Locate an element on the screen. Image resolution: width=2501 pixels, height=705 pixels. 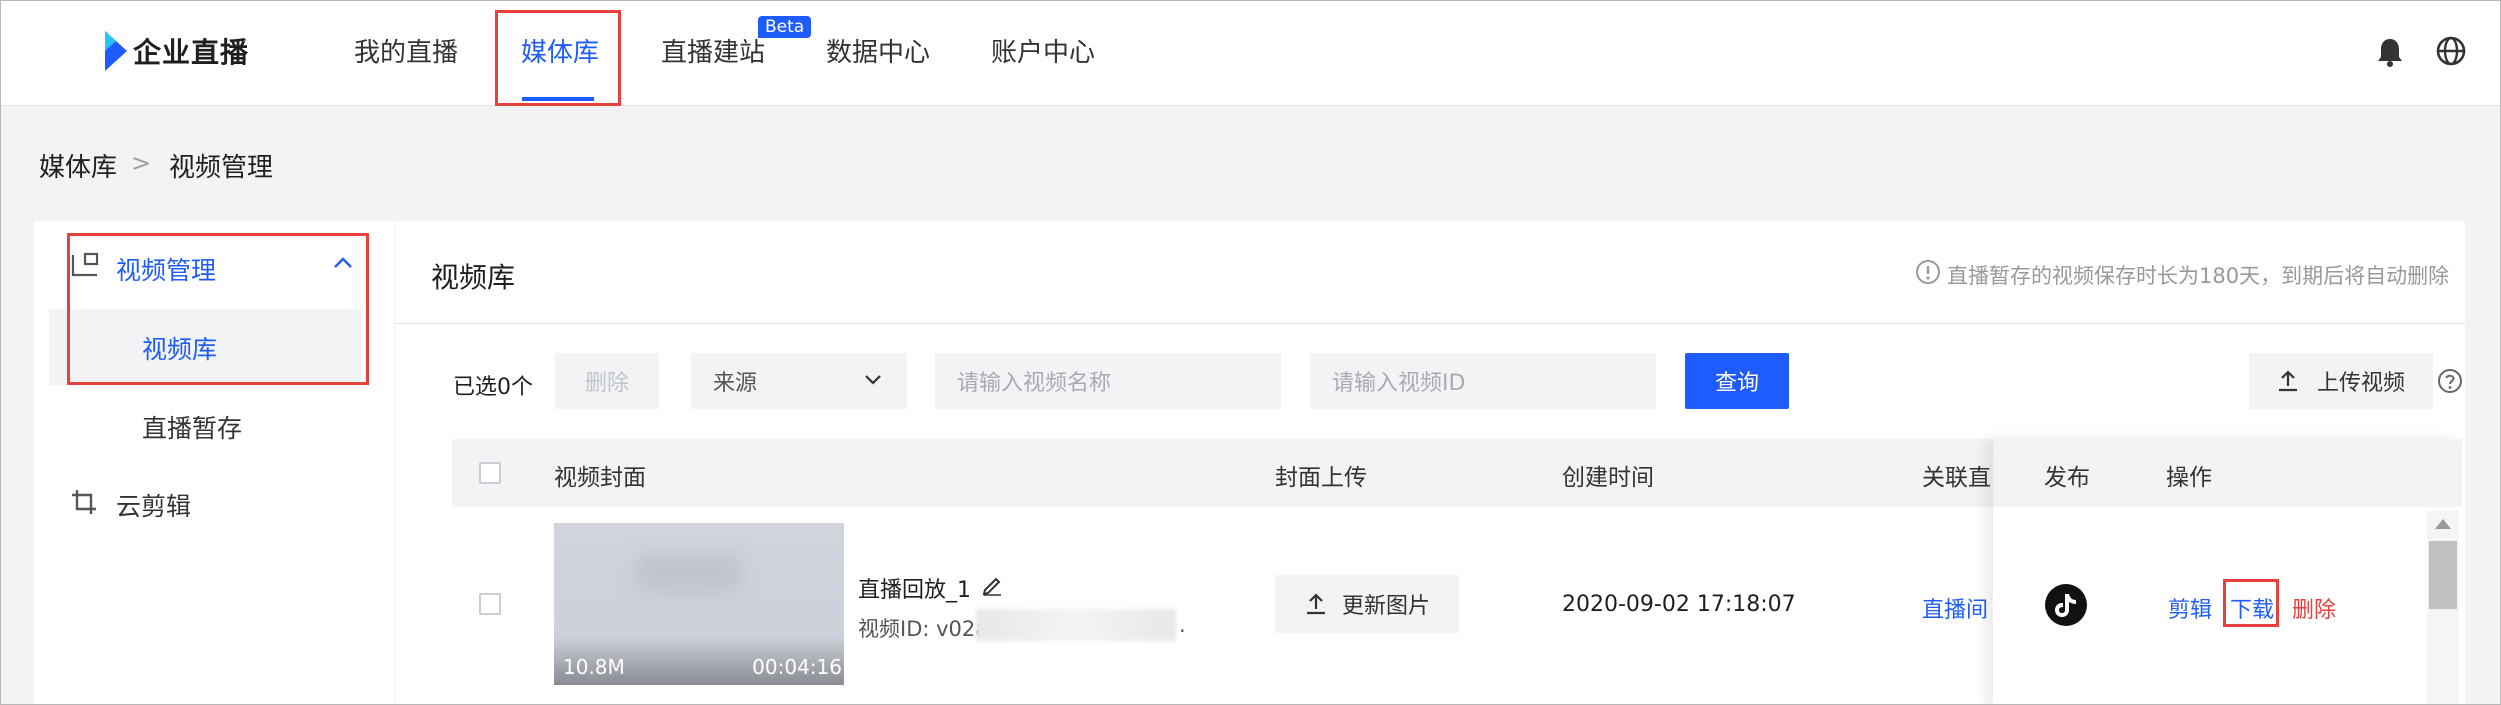
chevron-down-icon is located at coordinates (873, 380).